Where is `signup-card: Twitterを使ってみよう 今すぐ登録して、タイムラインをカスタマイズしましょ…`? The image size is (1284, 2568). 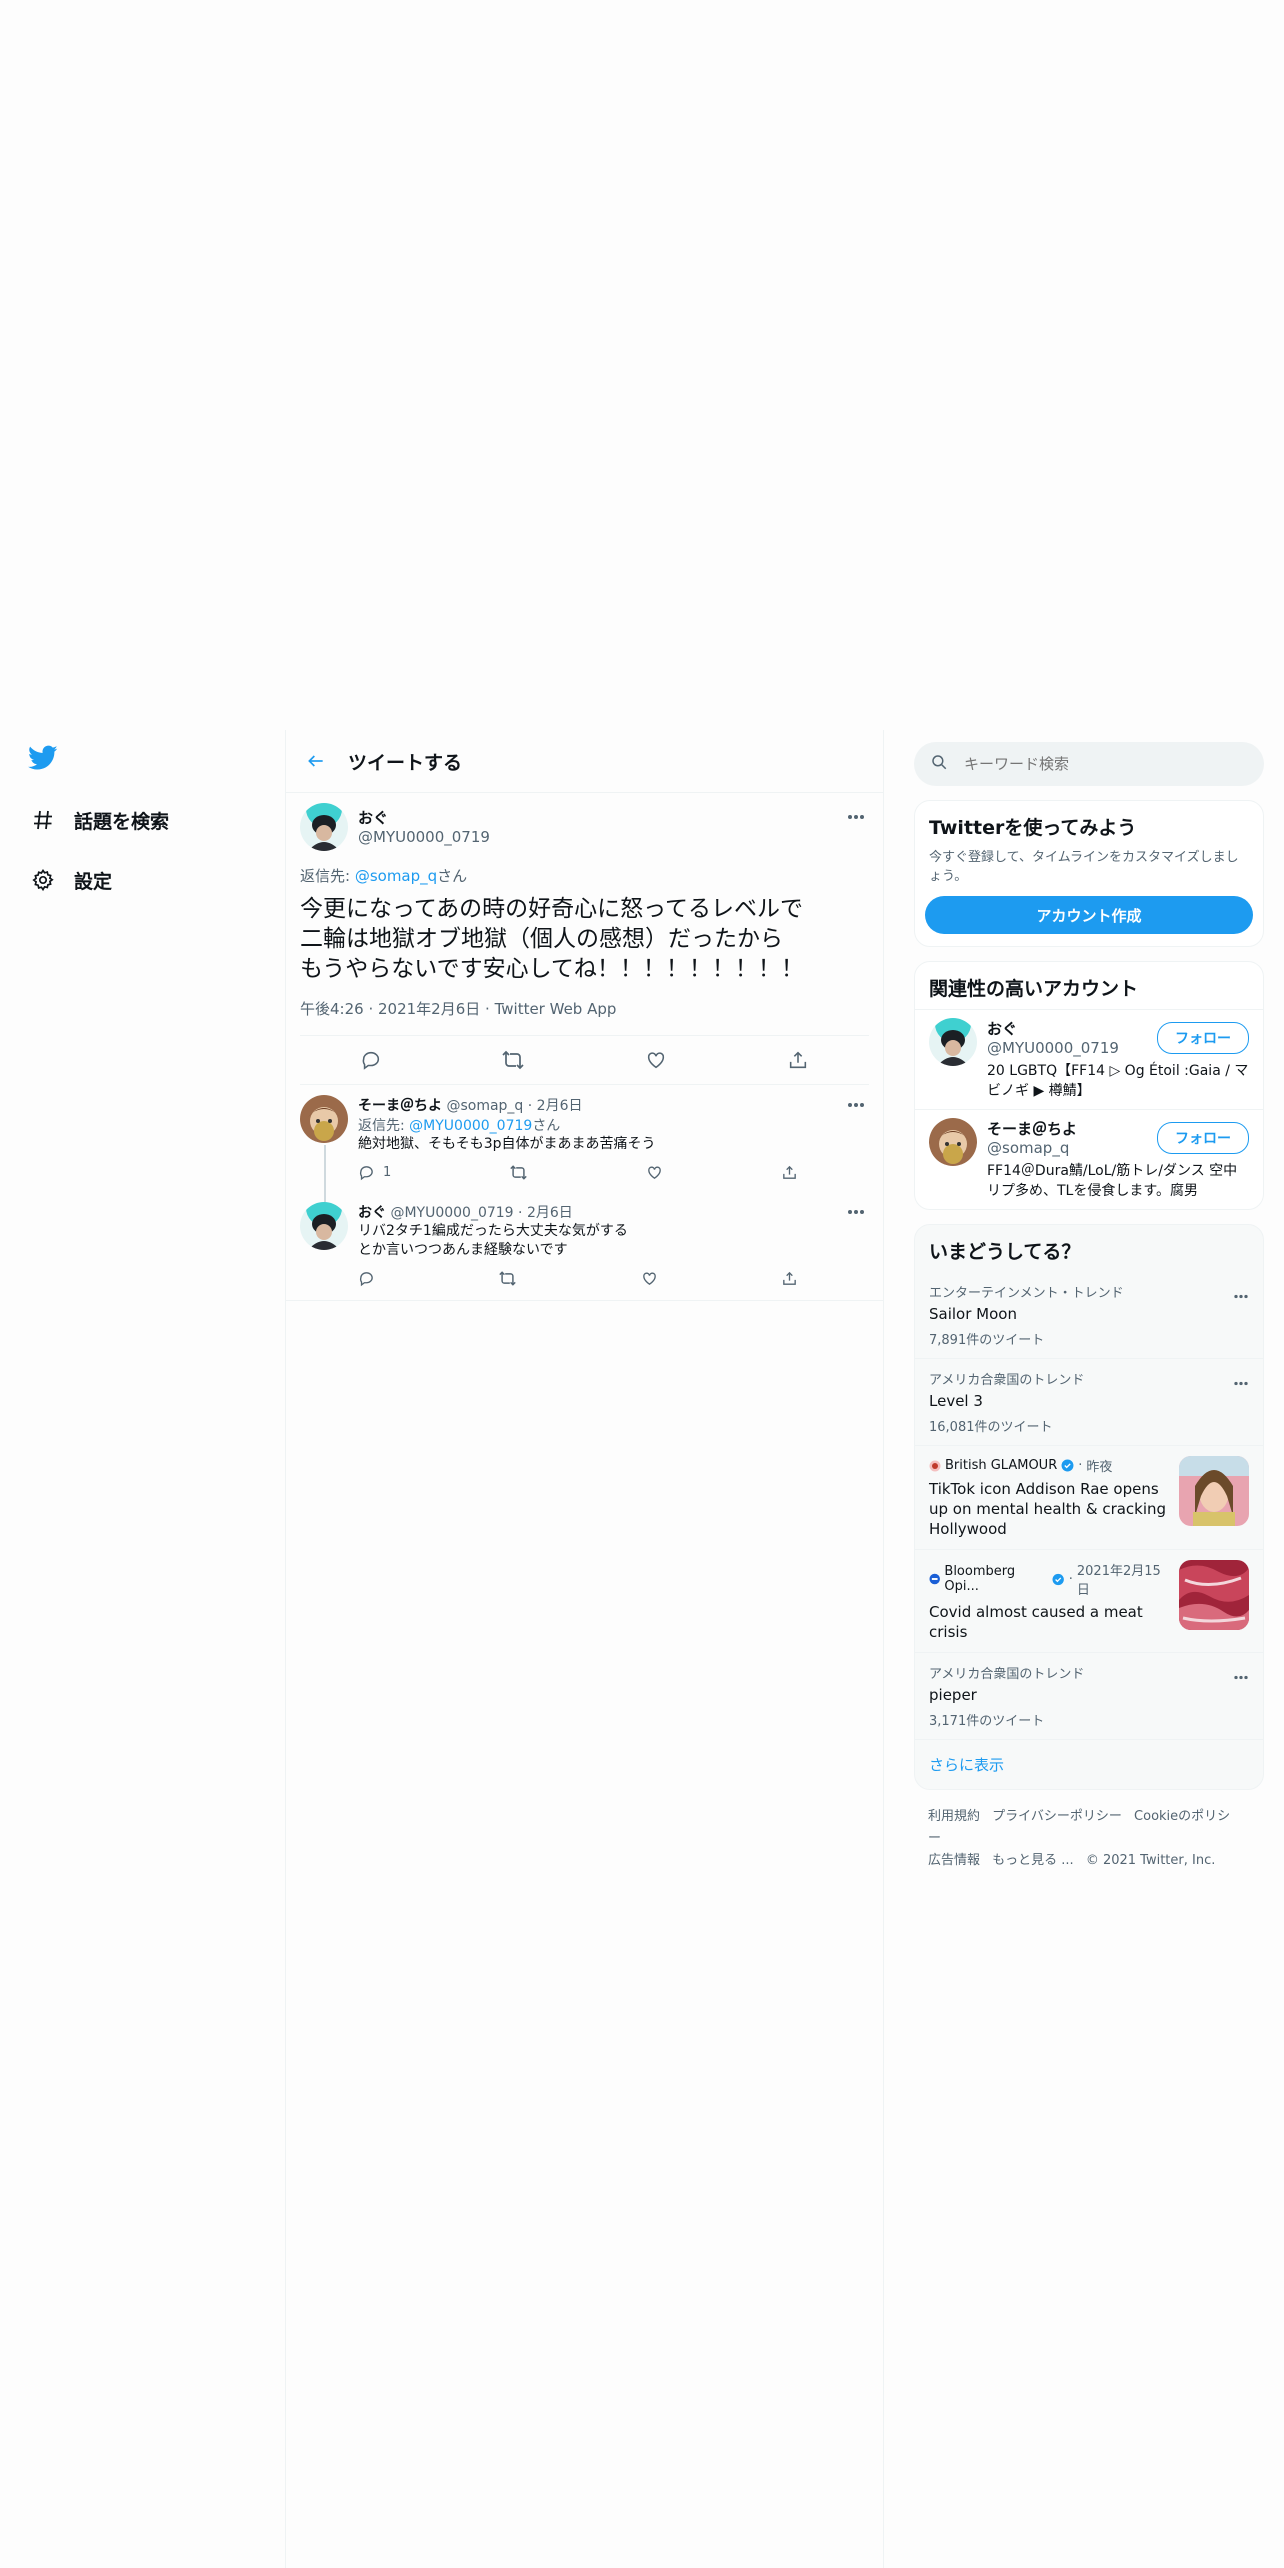
signup-card: Twitterを使ってみよう 今すぐ登録して、タイムラインをカスタマイズしましょ… is located at coordinates (1089, 873).